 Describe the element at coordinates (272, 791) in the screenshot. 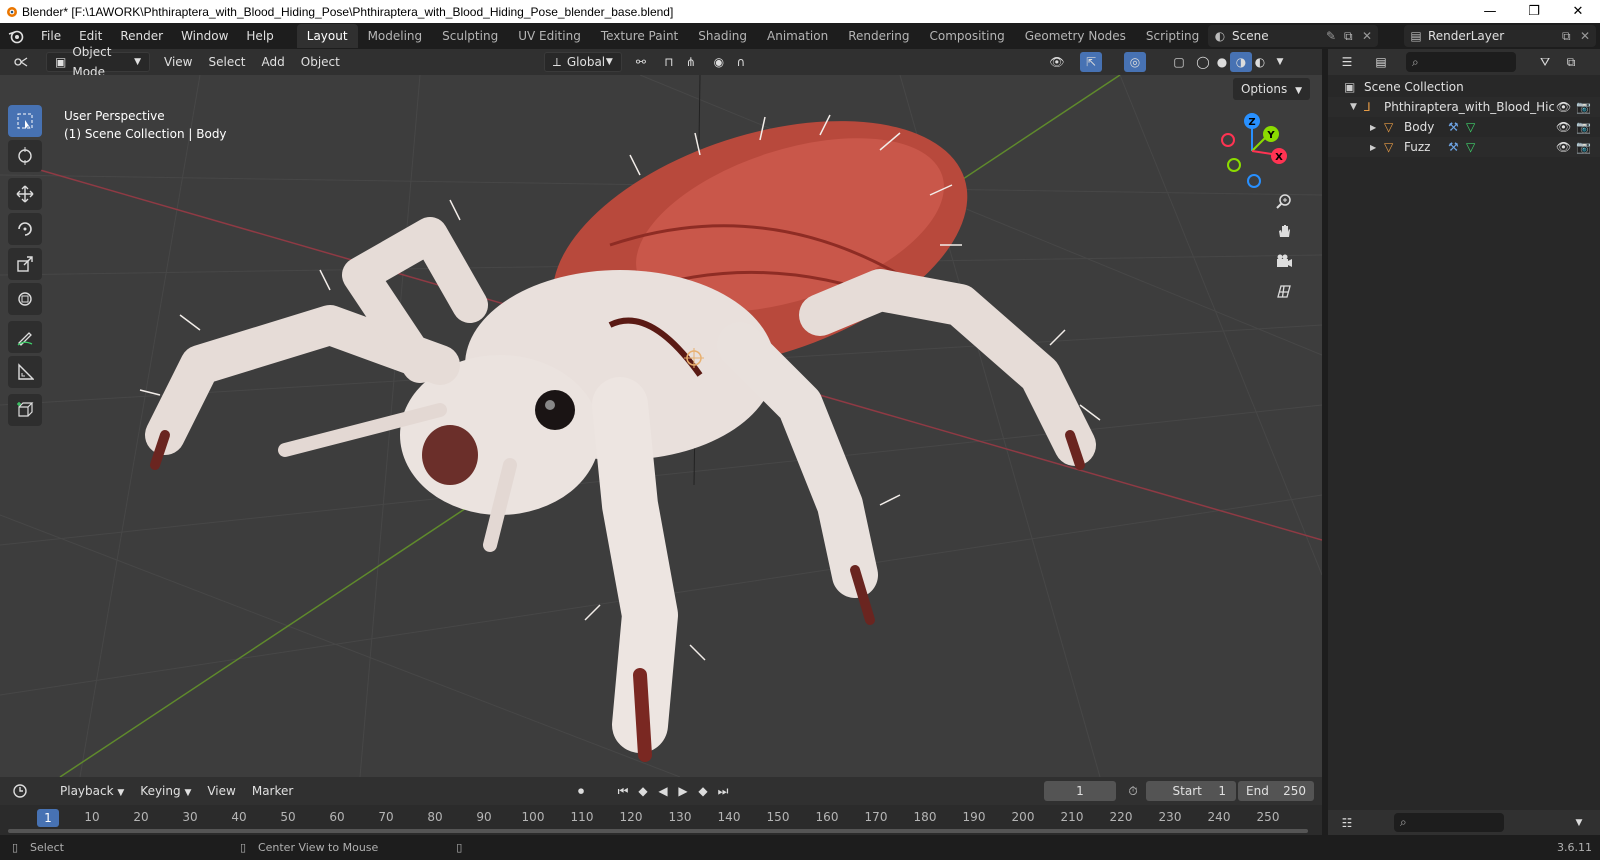

I see `menu-marker: Marker` at that location.